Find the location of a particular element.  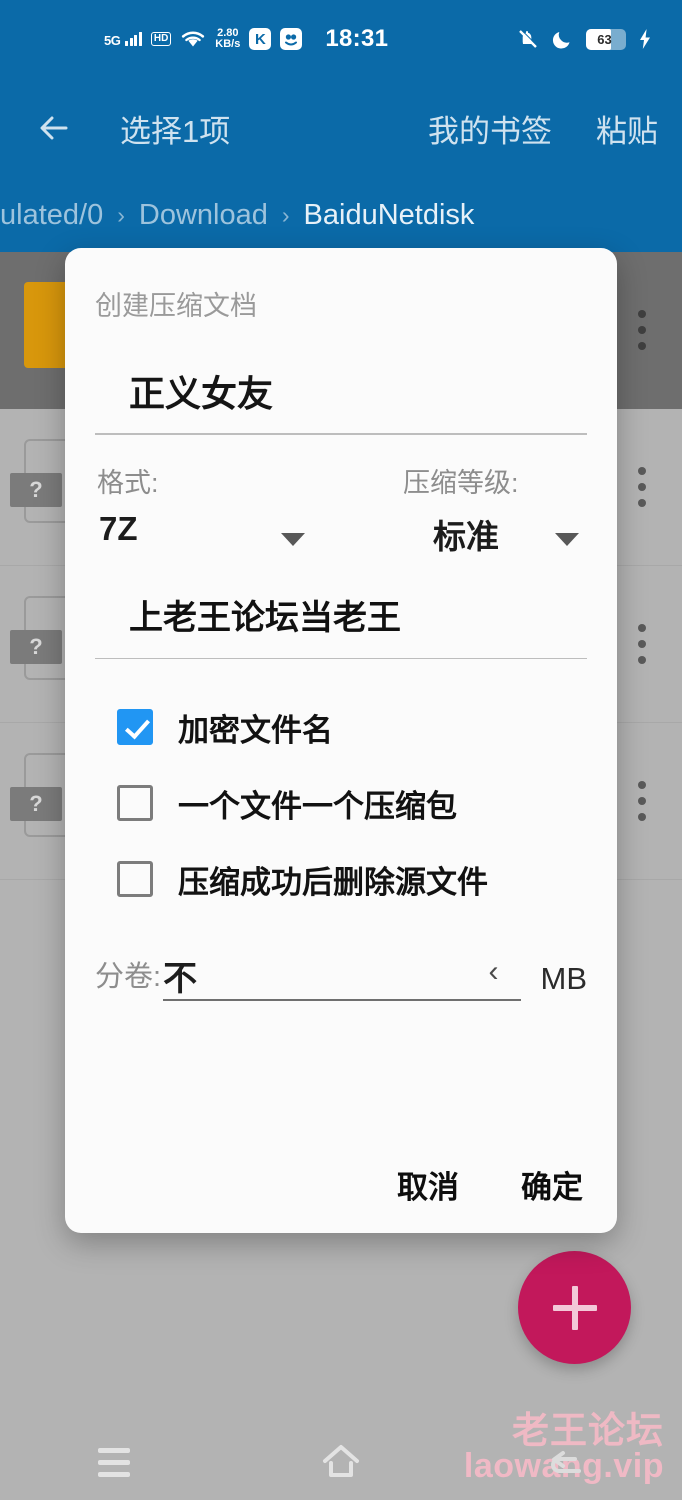

nav-back-button is located at coordinates (568, 1462).